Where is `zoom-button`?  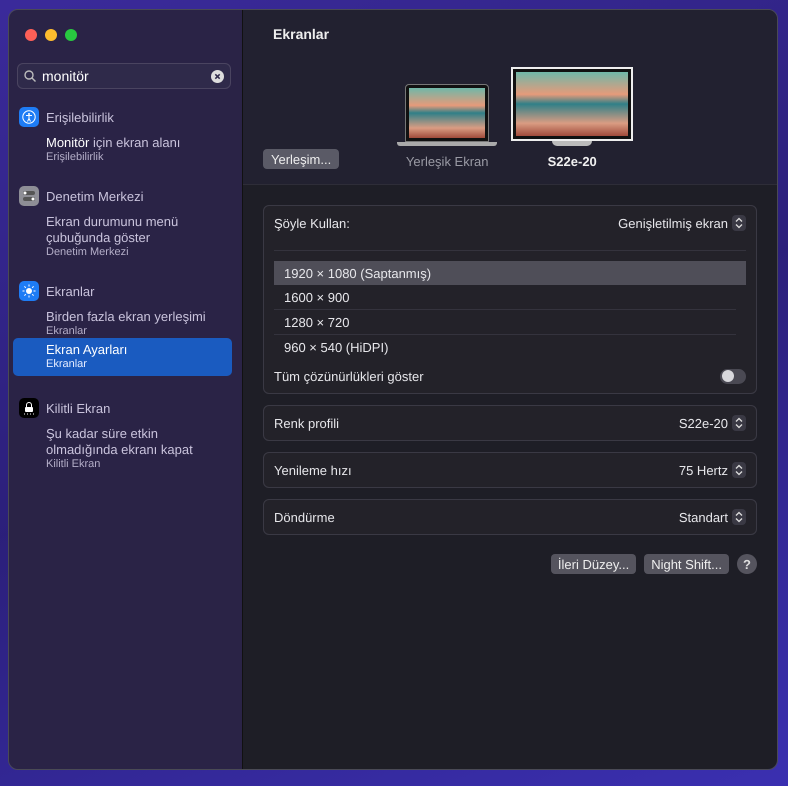 zoom-button is located at coordinates (71, 35).